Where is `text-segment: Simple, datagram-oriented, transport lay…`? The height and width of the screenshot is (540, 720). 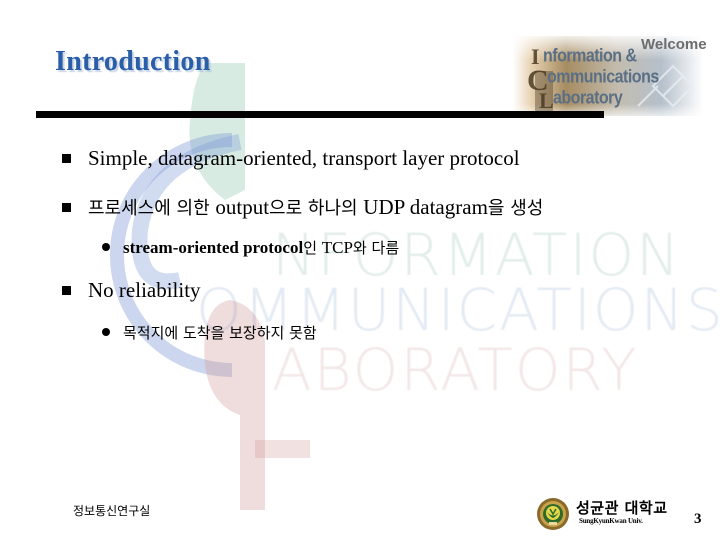 text-segment: Simple, datagram-oriented, transport lay… is located at coordinates (304, 158).